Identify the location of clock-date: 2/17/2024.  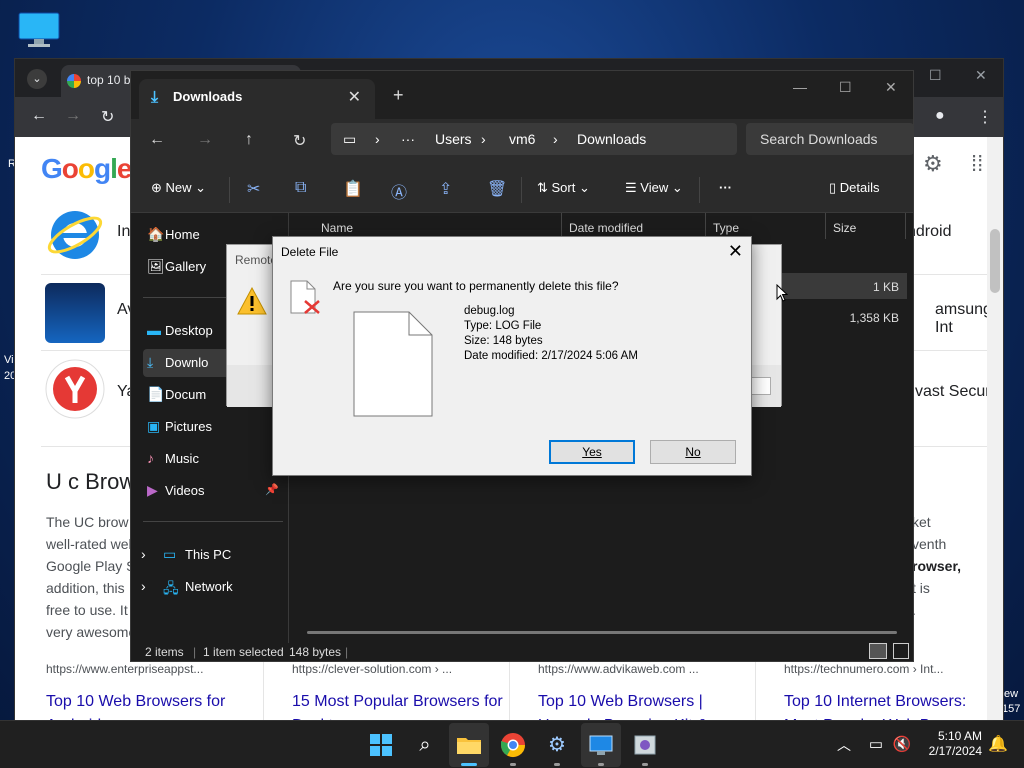
(955, 751).